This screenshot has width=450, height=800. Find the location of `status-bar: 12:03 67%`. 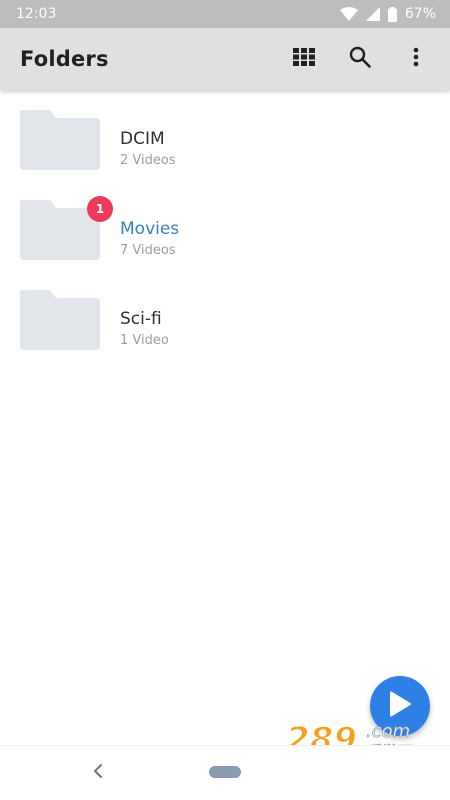

status-bar: 12:03 67% is located at coordinates (225, 14).